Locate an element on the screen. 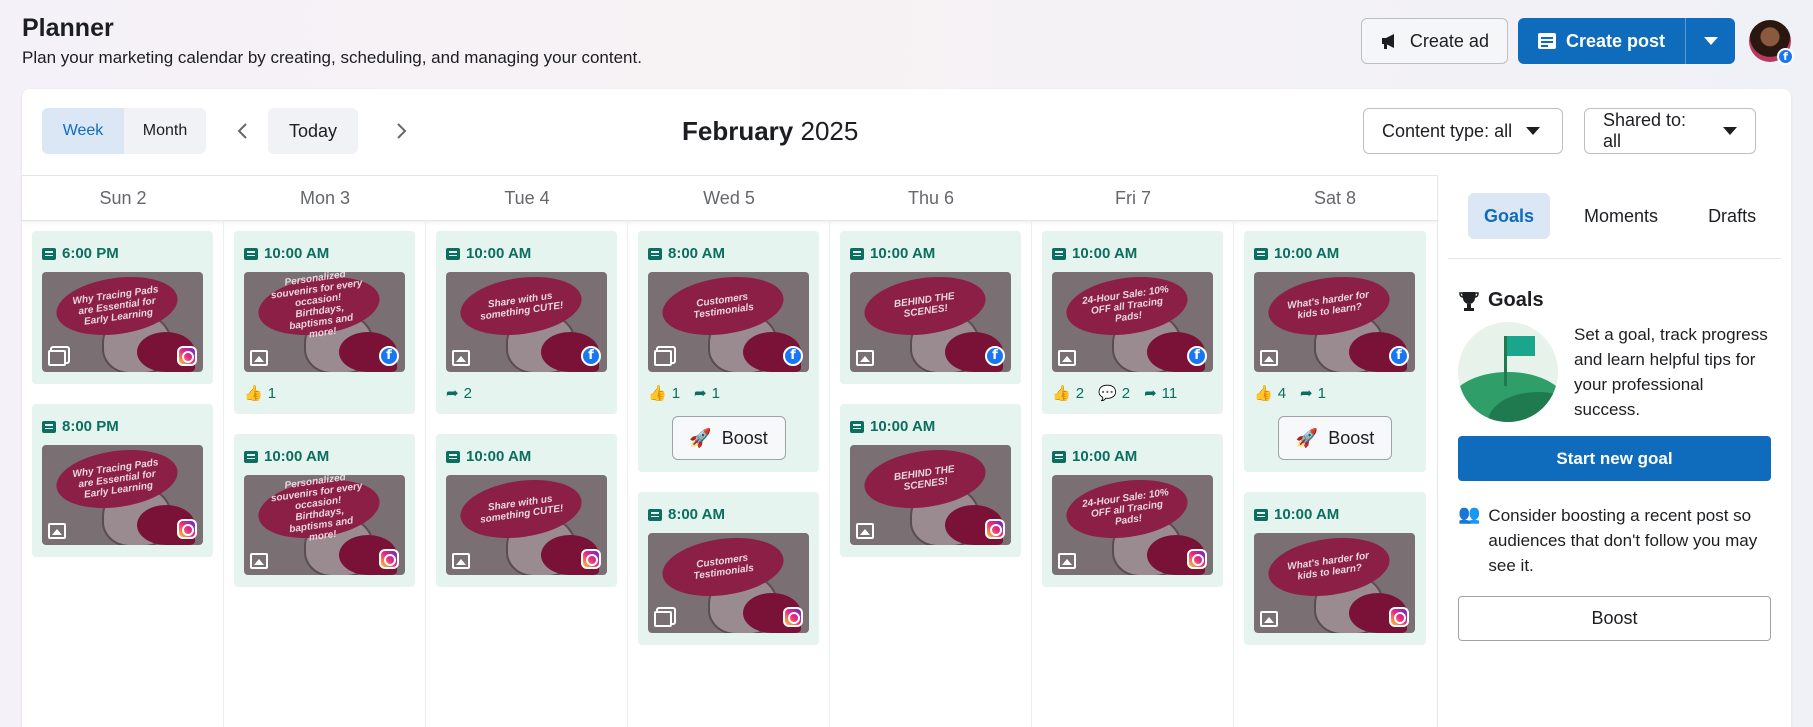 This screenshot has height=727, width=1813. previous-week-button is located at coordinates (242, 131).